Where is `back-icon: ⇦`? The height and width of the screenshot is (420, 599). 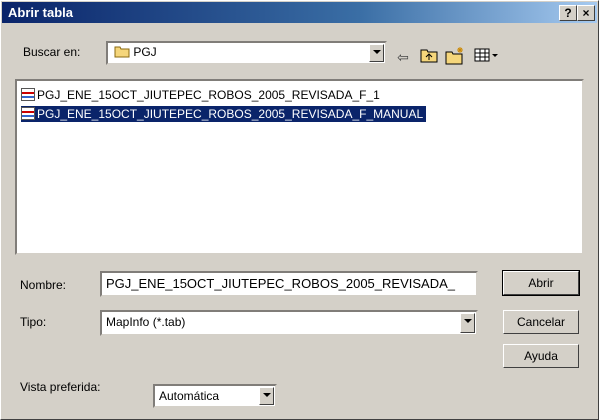
back-icon: ⇦ is located at coordinates (403, 57).